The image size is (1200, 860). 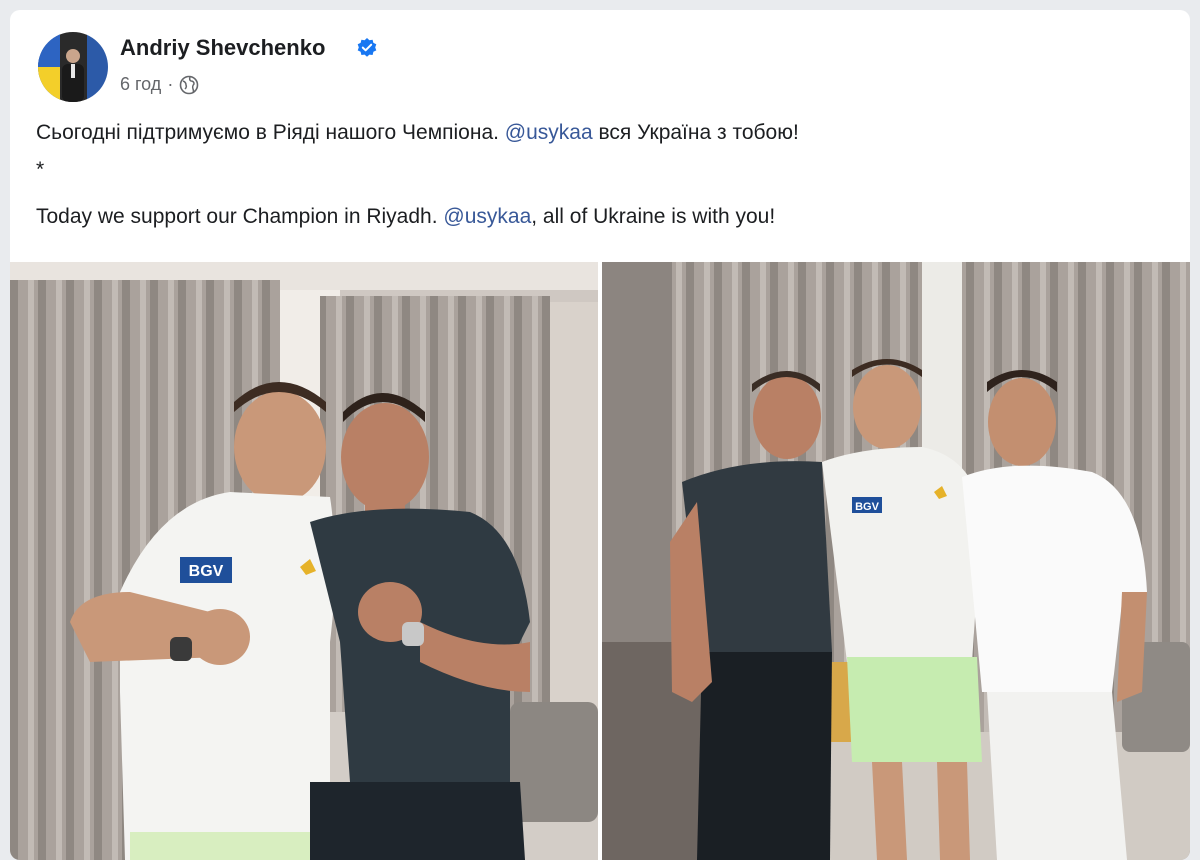 I want to click on mention-link-ua: @usykaa, so click(x=549, y=132).